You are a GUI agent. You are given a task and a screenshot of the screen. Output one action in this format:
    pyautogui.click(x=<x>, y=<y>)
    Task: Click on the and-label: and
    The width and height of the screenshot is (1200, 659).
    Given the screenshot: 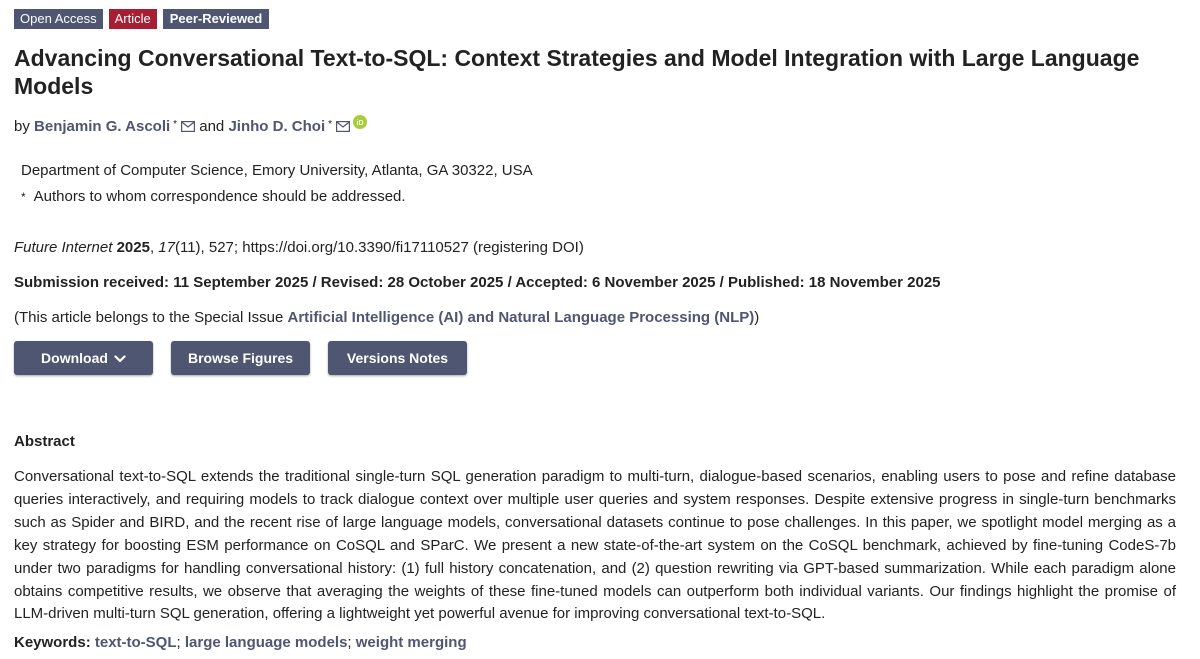 What is the action you would take?
    pyautogui.click(x=212, y=126)
    